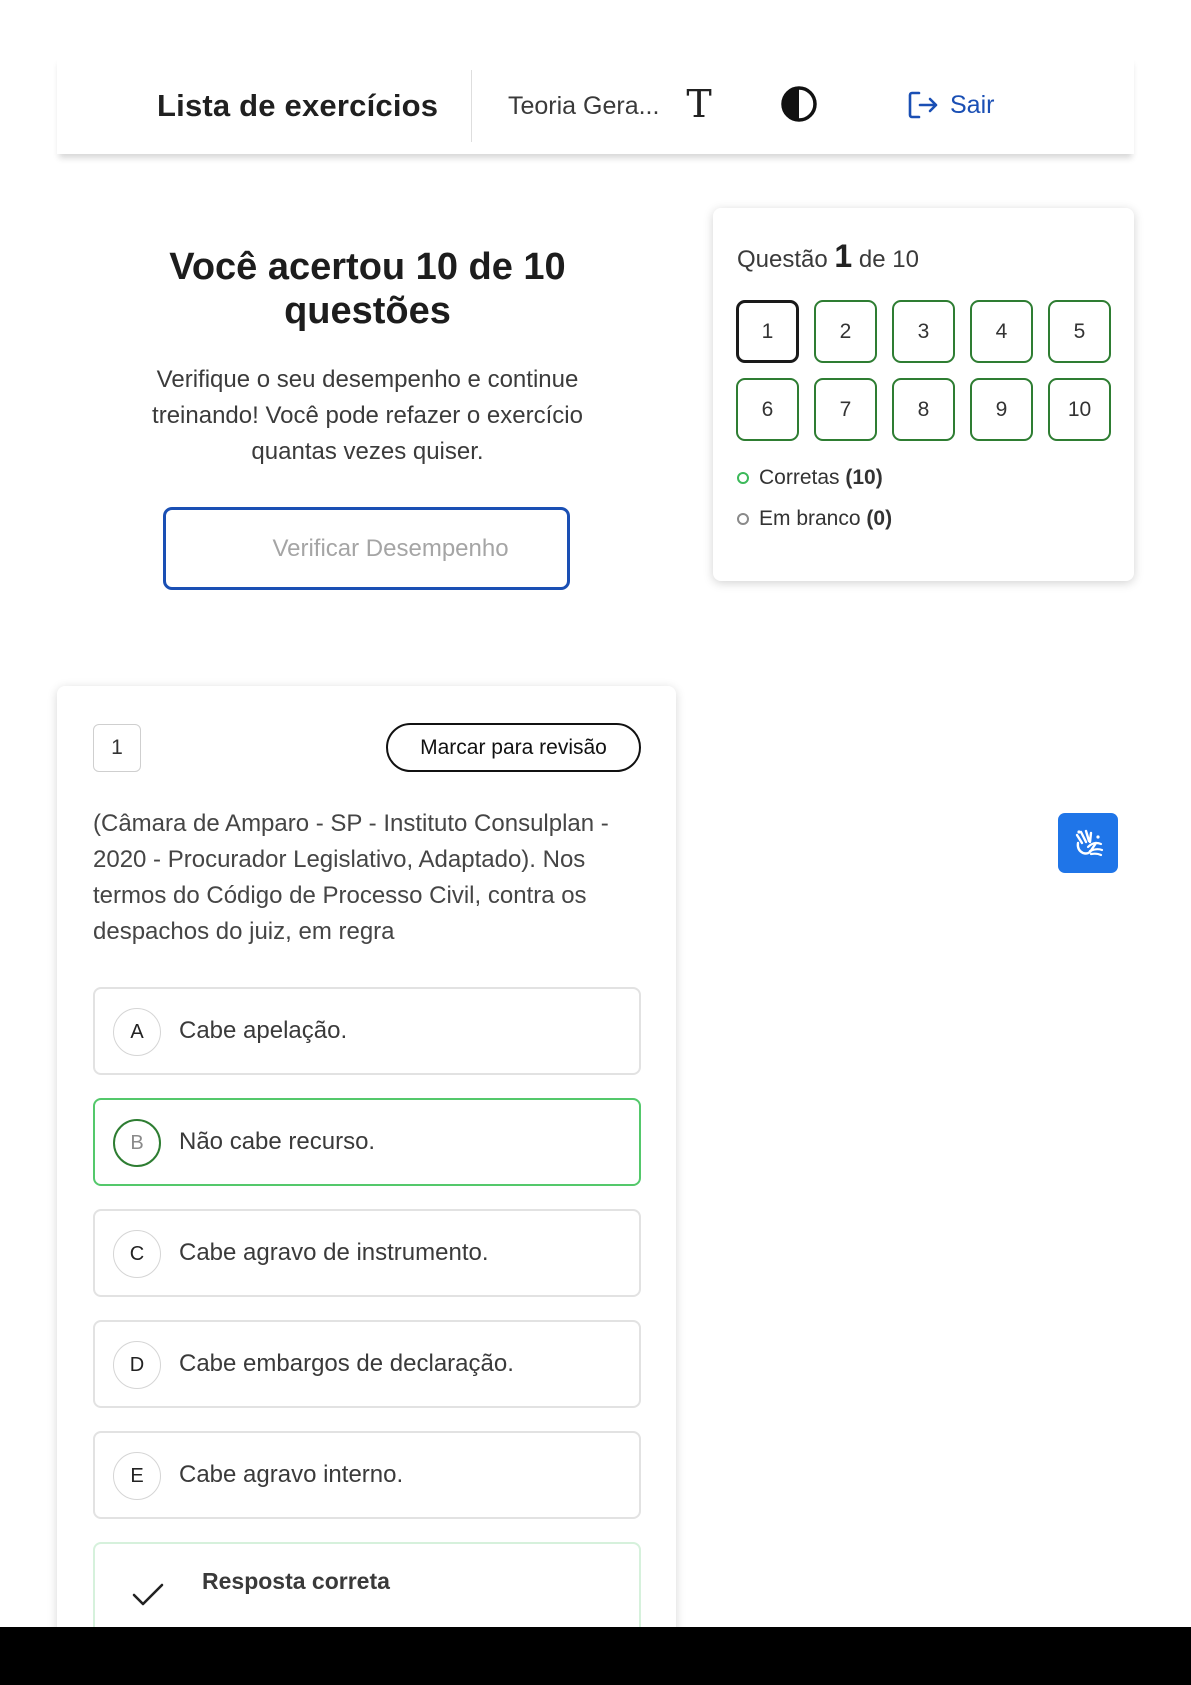  I want to click on question-grid: 1 2 3 4 5 6 7 8 9 10, so click(923, 370).